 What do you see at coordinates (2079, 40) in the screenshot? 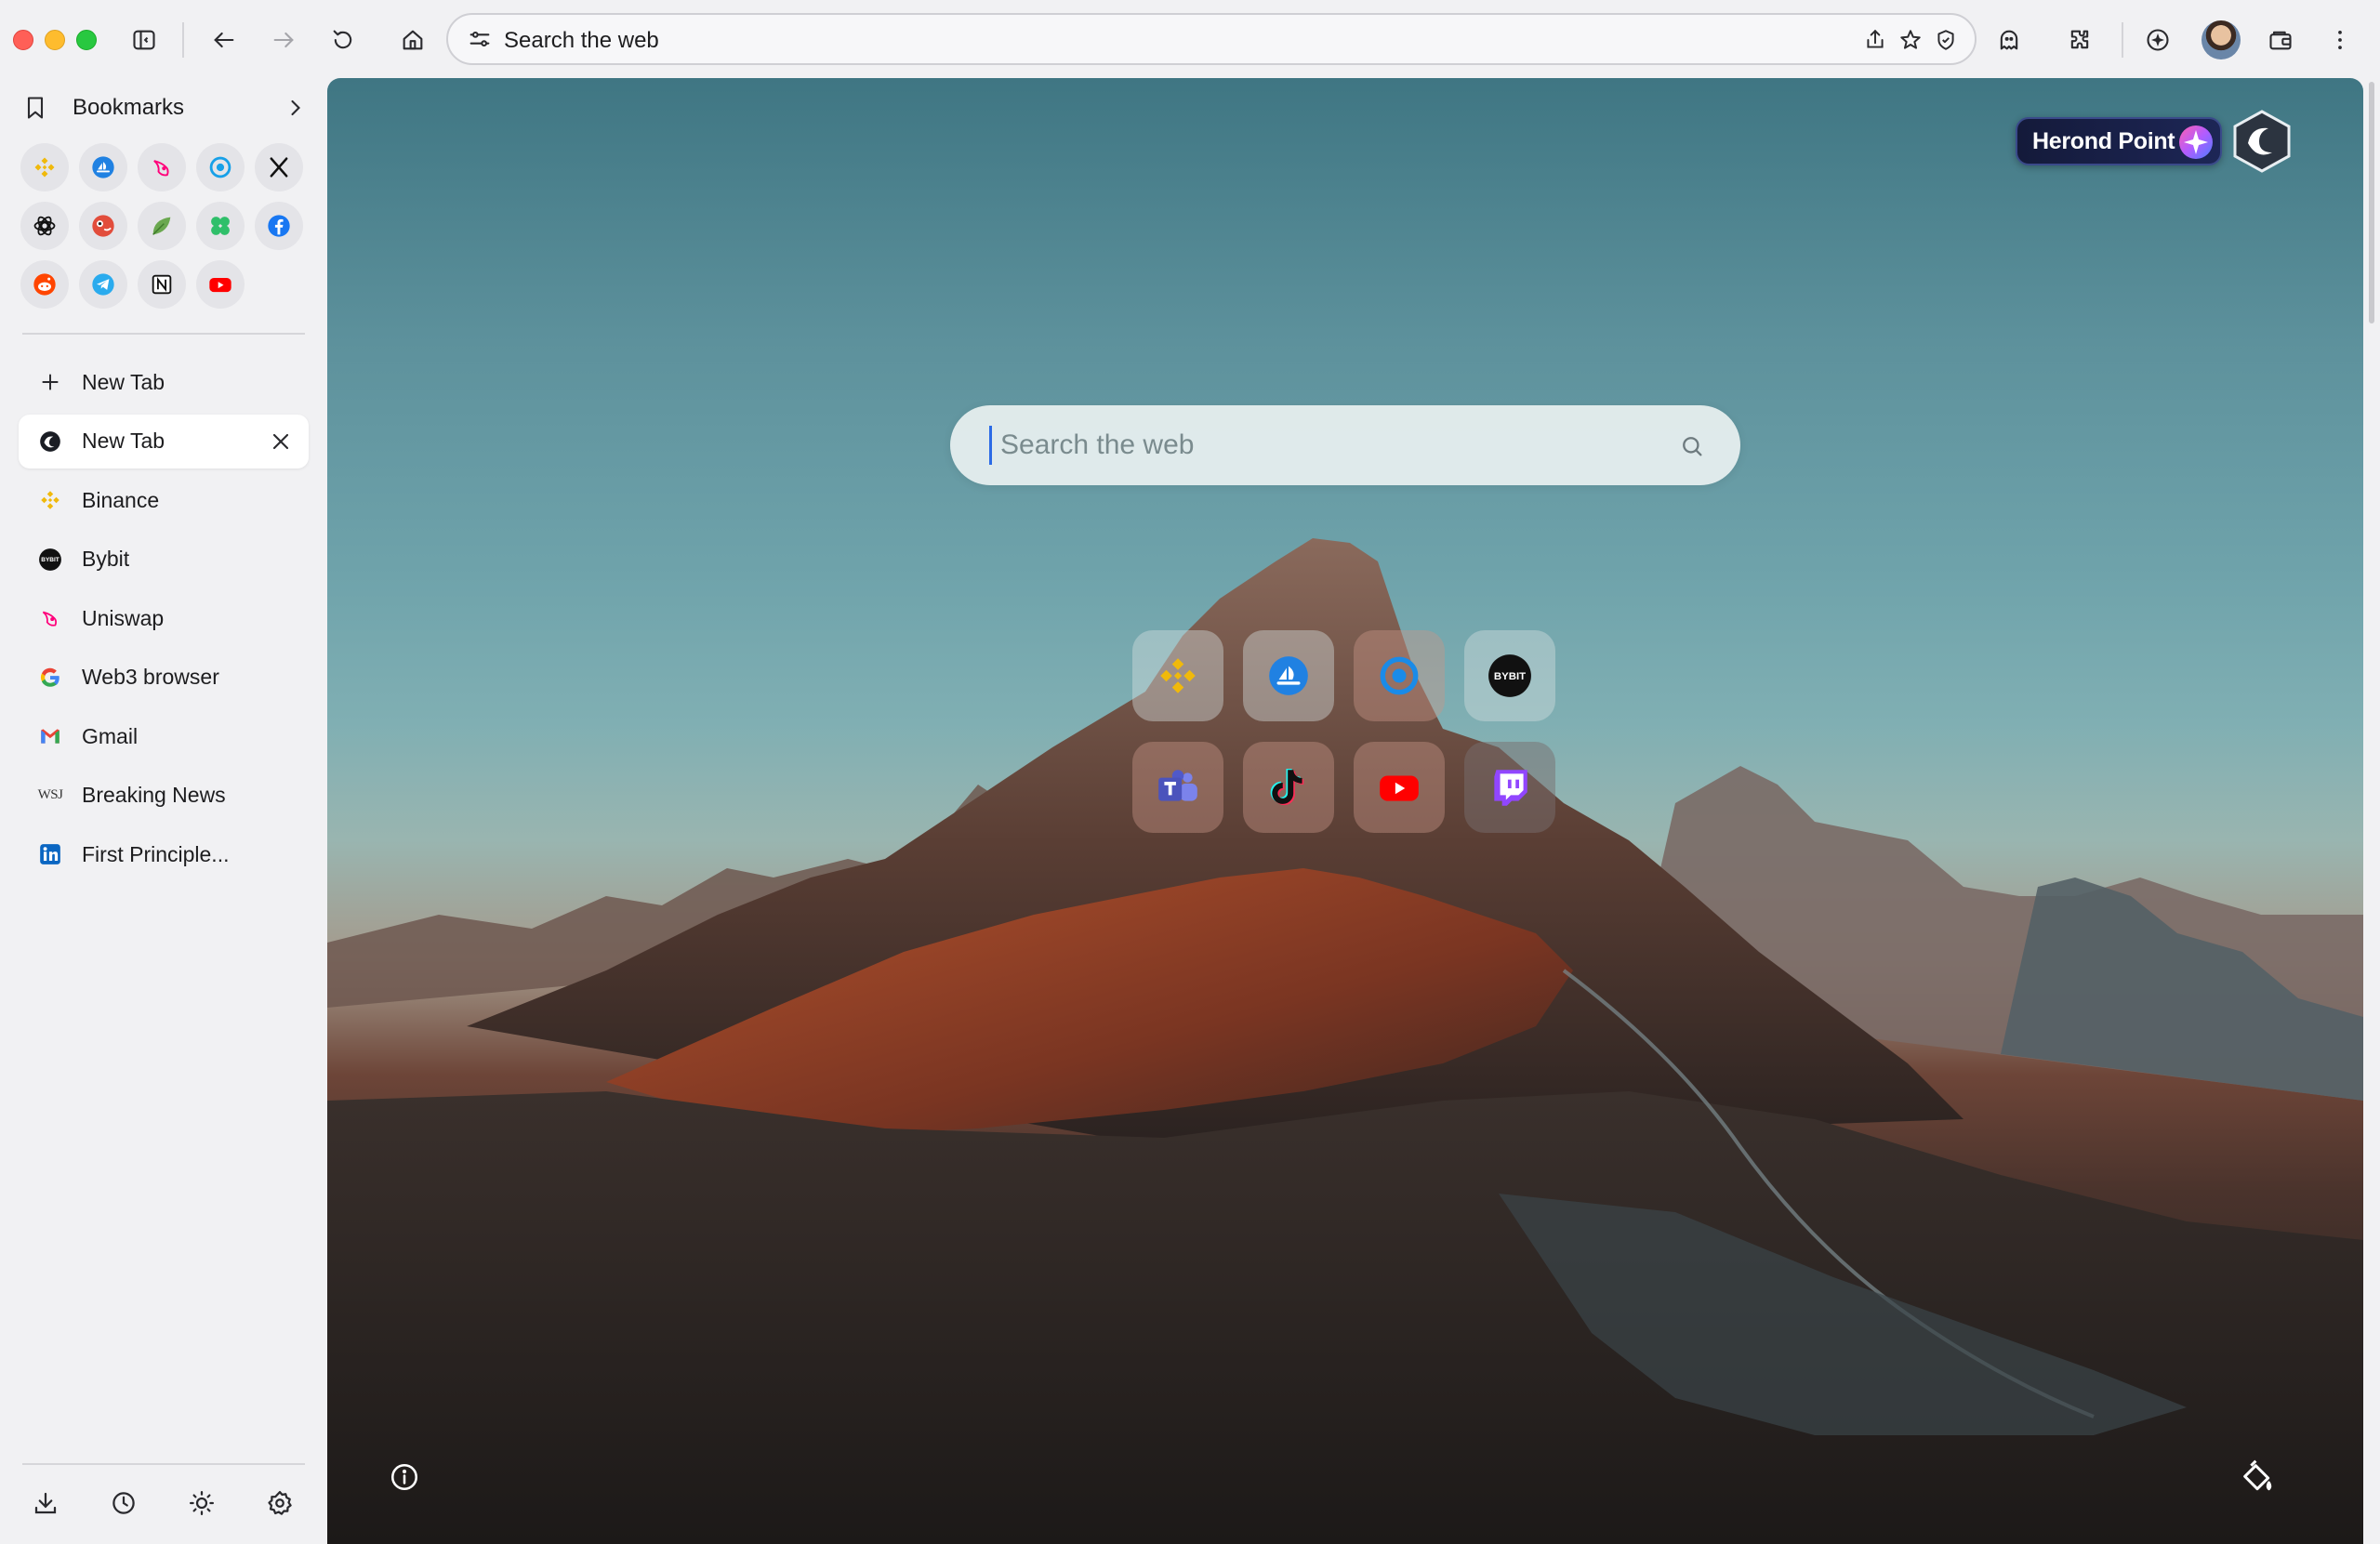
I see `extensions-icon` at bounding box center [2079, 40].